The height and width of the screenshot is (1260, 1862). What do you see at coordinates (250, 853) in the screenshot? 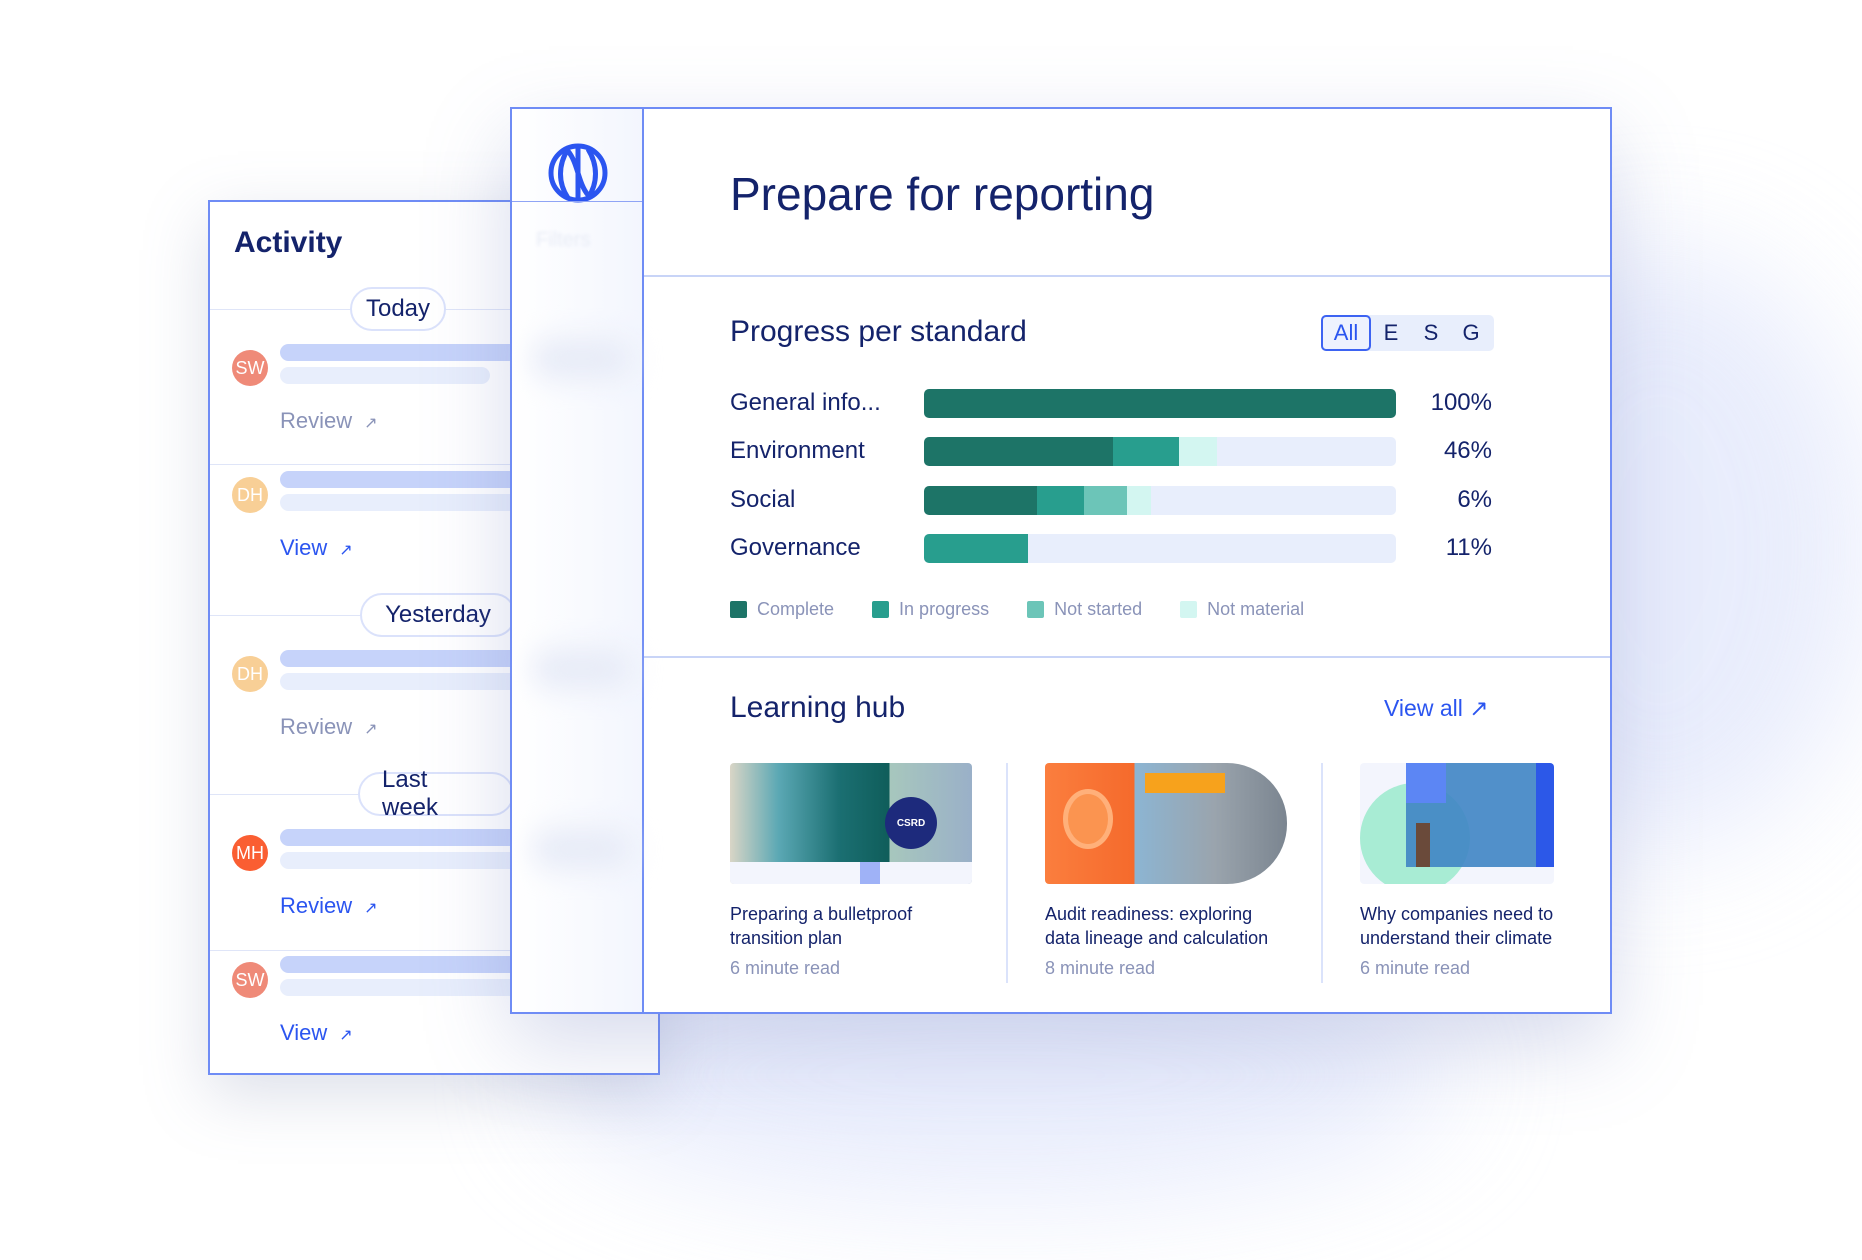
I see `avatar: MH` at bounding box center [250, 853].